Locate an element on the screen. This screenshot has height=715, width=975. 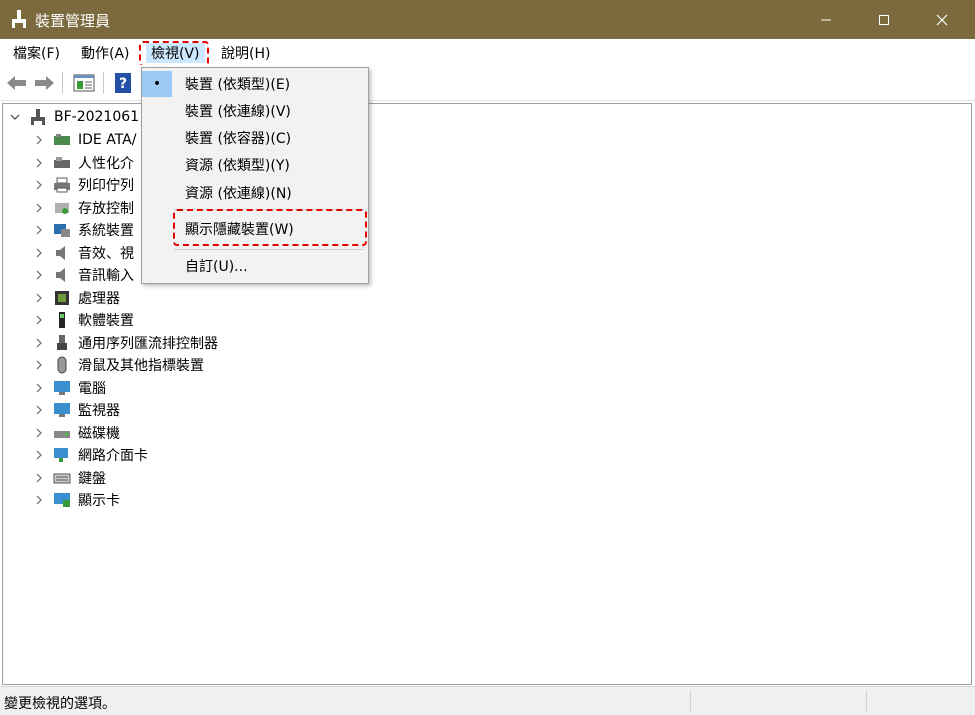
help-icon: ? is located at coordinates (123, 83).